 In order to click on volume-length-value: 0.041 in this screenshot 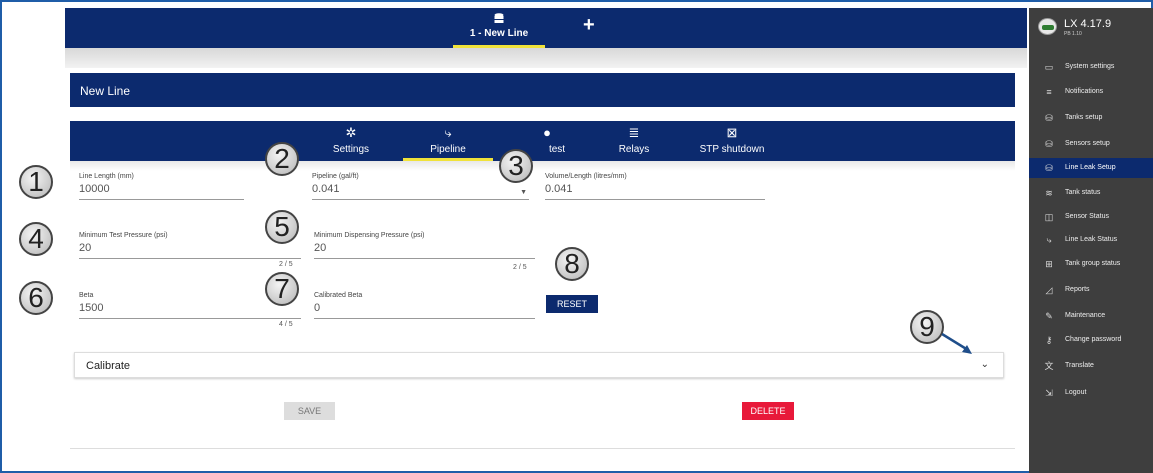, I will do `click(559, 189)`.